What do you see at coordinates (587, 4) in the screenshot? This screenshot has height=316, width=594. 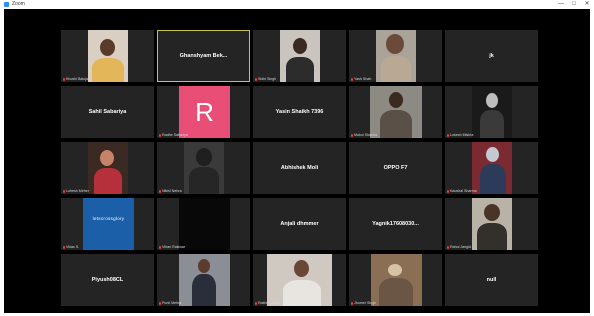 I see `close-button: ✕` at bounding box center [587, 4].